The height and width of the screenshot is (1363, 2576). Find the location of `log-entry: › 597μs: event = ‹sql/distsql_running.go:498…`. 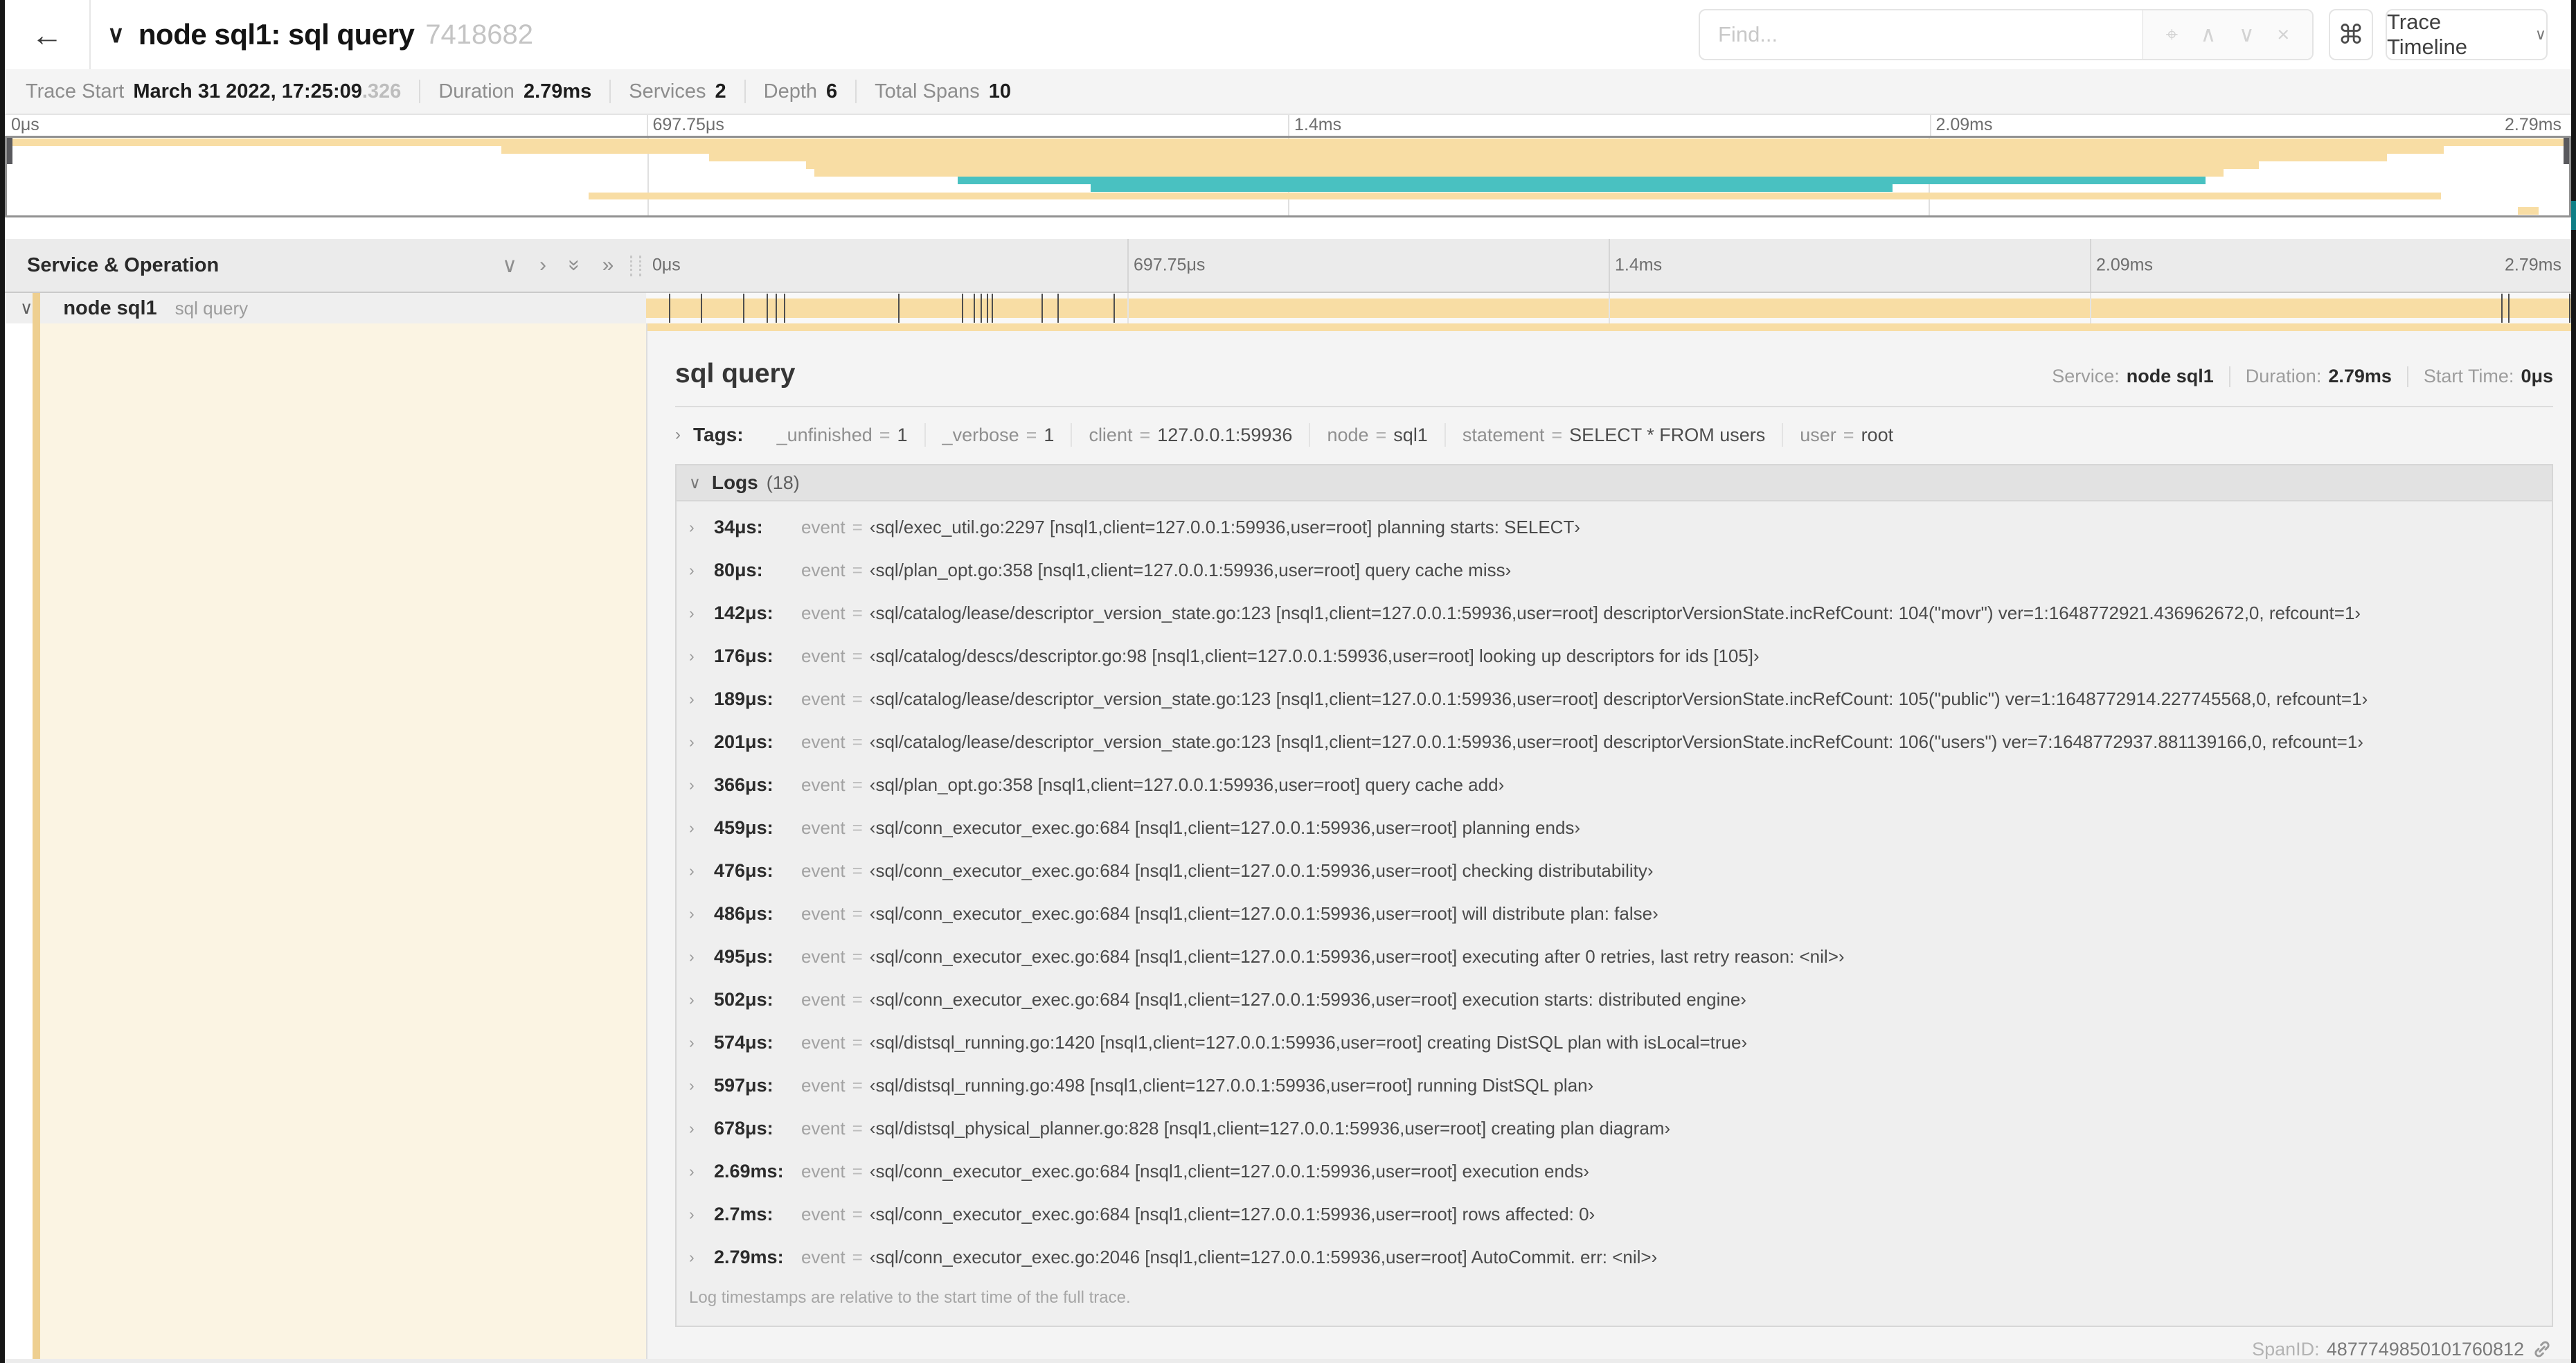

log-entry: › 597μs: event = ‹sql/distsql_running.go:498… is located at coordinates (1615, 1085).